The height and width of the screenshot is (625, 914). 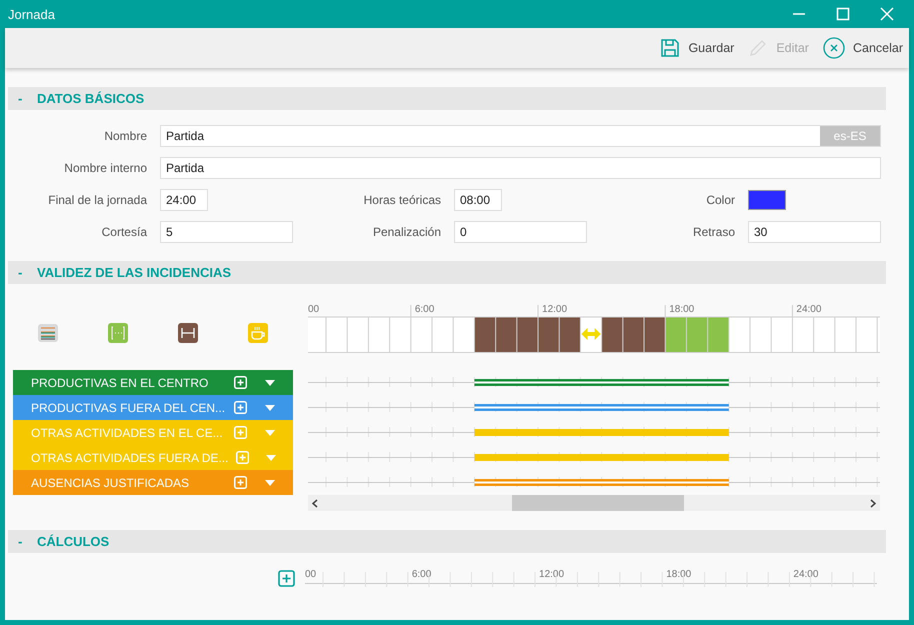 What do you see at coordinates (670, 48) in the screenshot?
I see `save-icon` at bounding box center [670, 48].